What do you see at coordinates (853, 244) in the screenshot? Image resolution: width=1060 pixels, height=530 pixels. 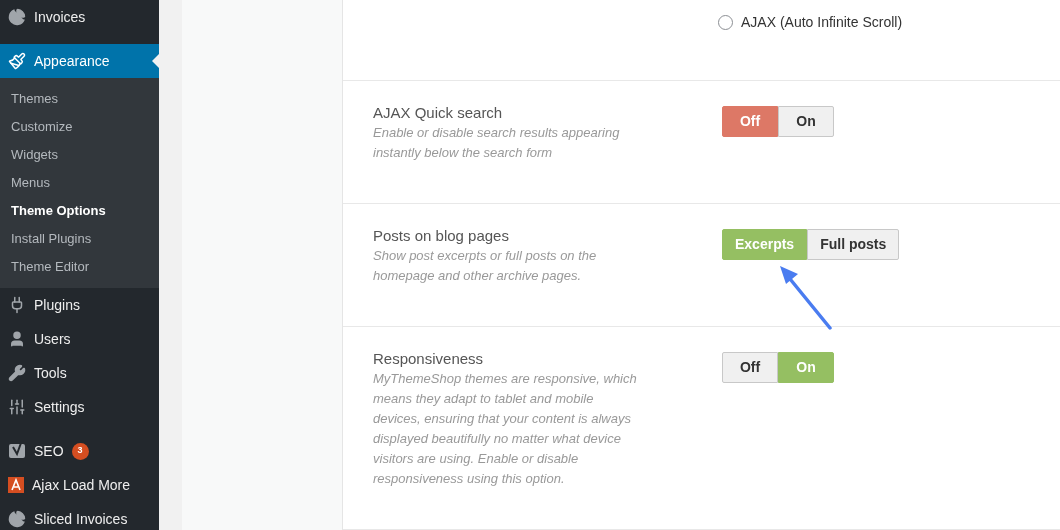 I see `toggle-option: Full posts` at bounding box center [853, 244].